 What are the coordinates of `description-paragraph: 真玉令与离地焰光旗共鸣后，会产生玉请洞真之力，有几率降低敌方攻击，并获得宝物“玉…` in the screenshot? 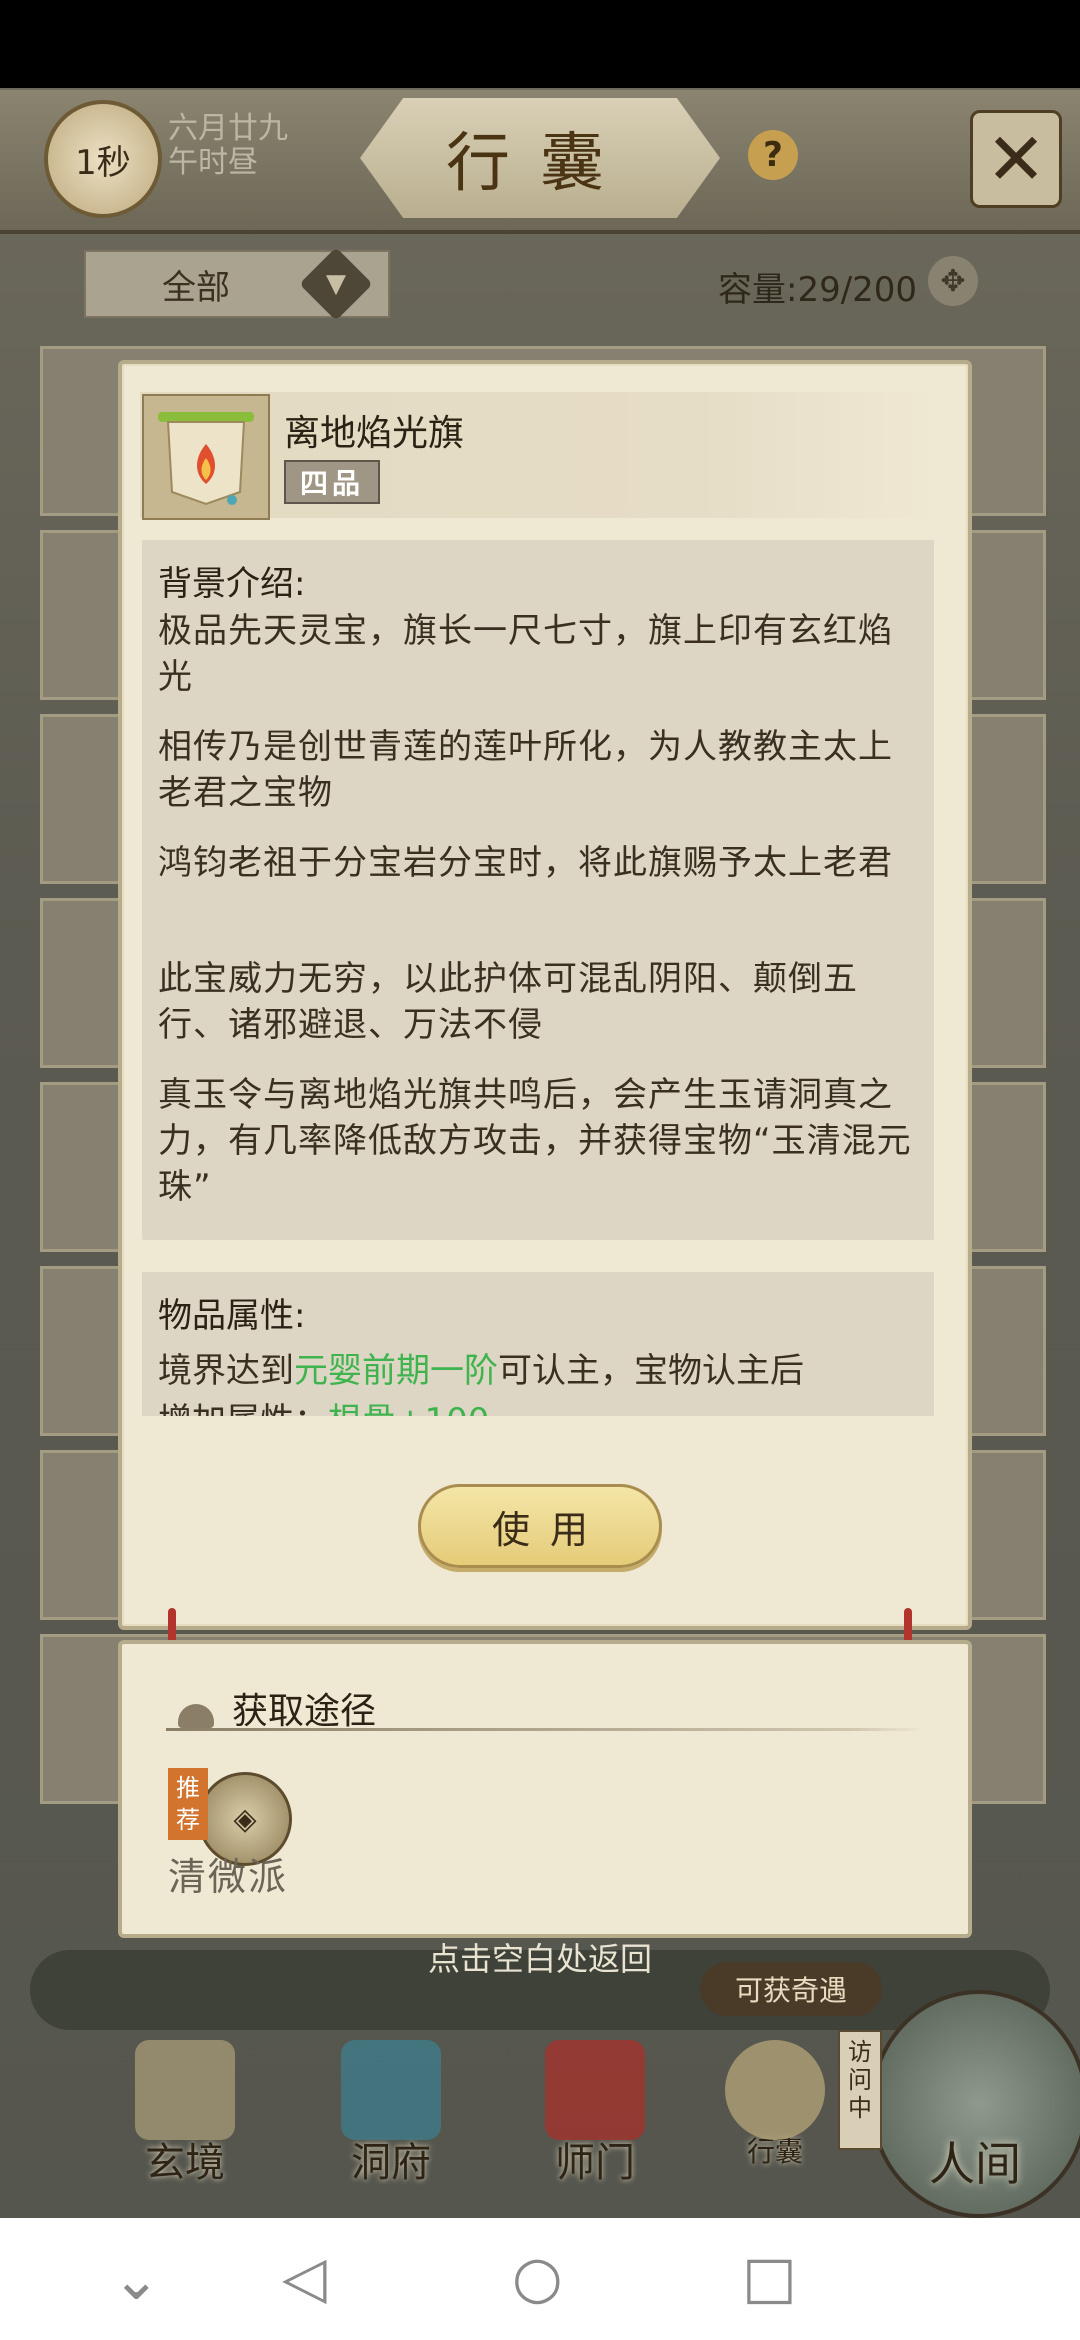 It's located at (535, 1141).